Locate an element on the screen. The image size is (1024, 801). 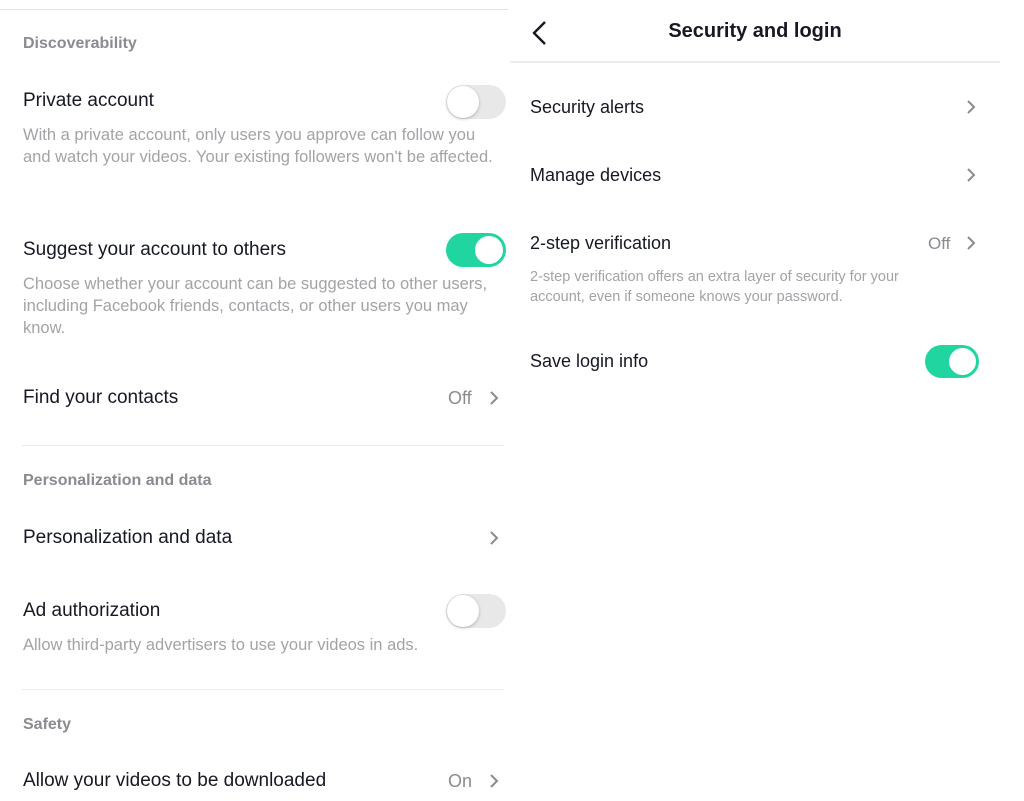
two-step-verification-value: Off is located at coordinates (939, 243).